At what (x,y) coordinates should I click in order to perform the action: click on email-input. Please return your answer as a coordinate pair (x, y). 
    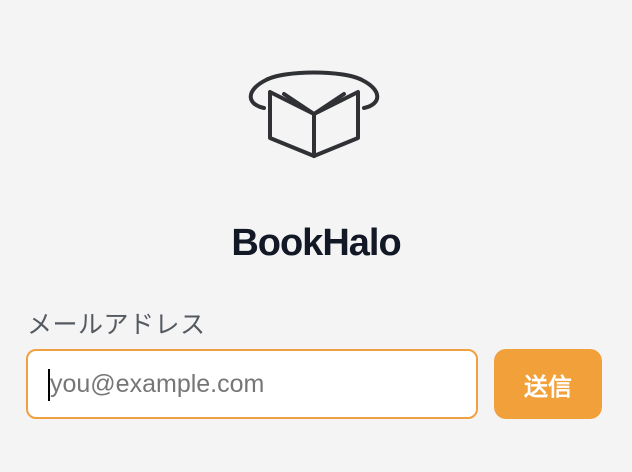
    Looking at the image, I should click on (252, 384).